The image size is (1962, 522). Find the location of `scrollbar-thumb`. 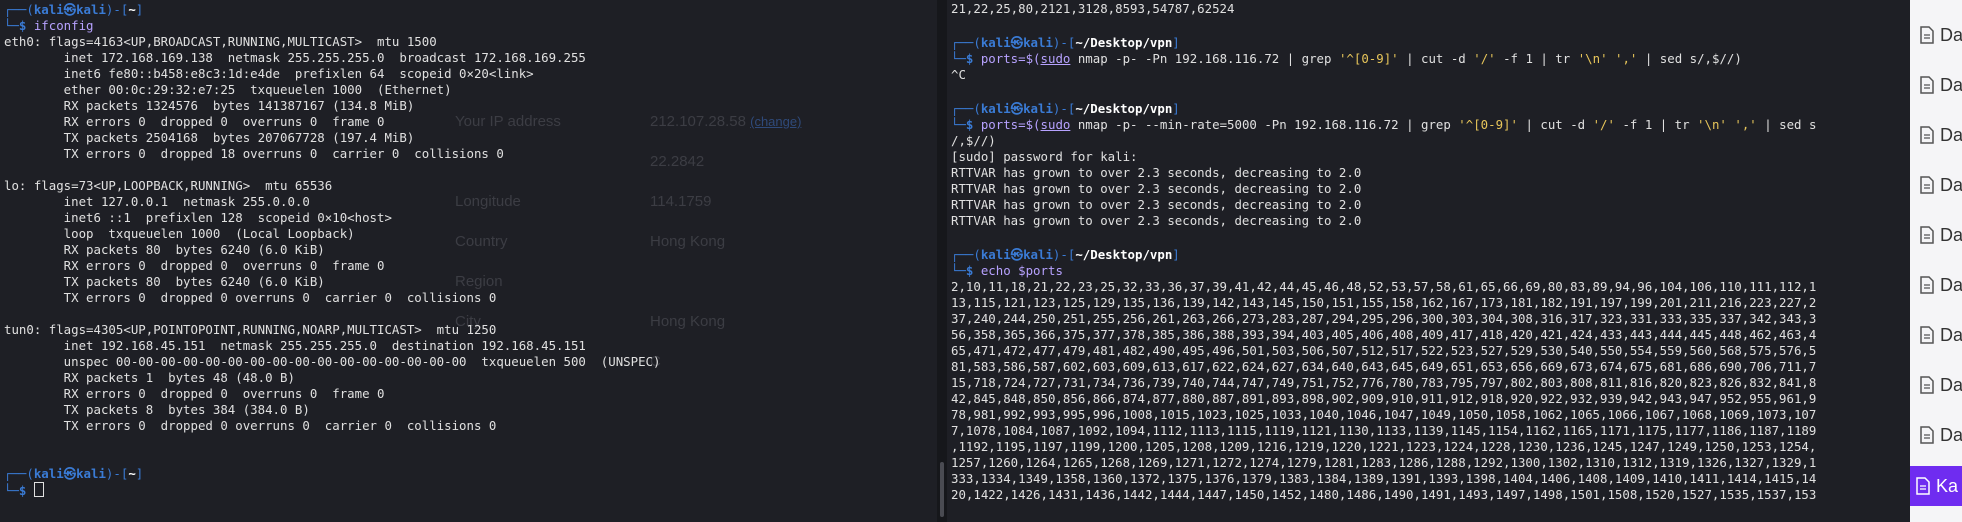

scrollbar-thumb is located at coordinates (942, 489).